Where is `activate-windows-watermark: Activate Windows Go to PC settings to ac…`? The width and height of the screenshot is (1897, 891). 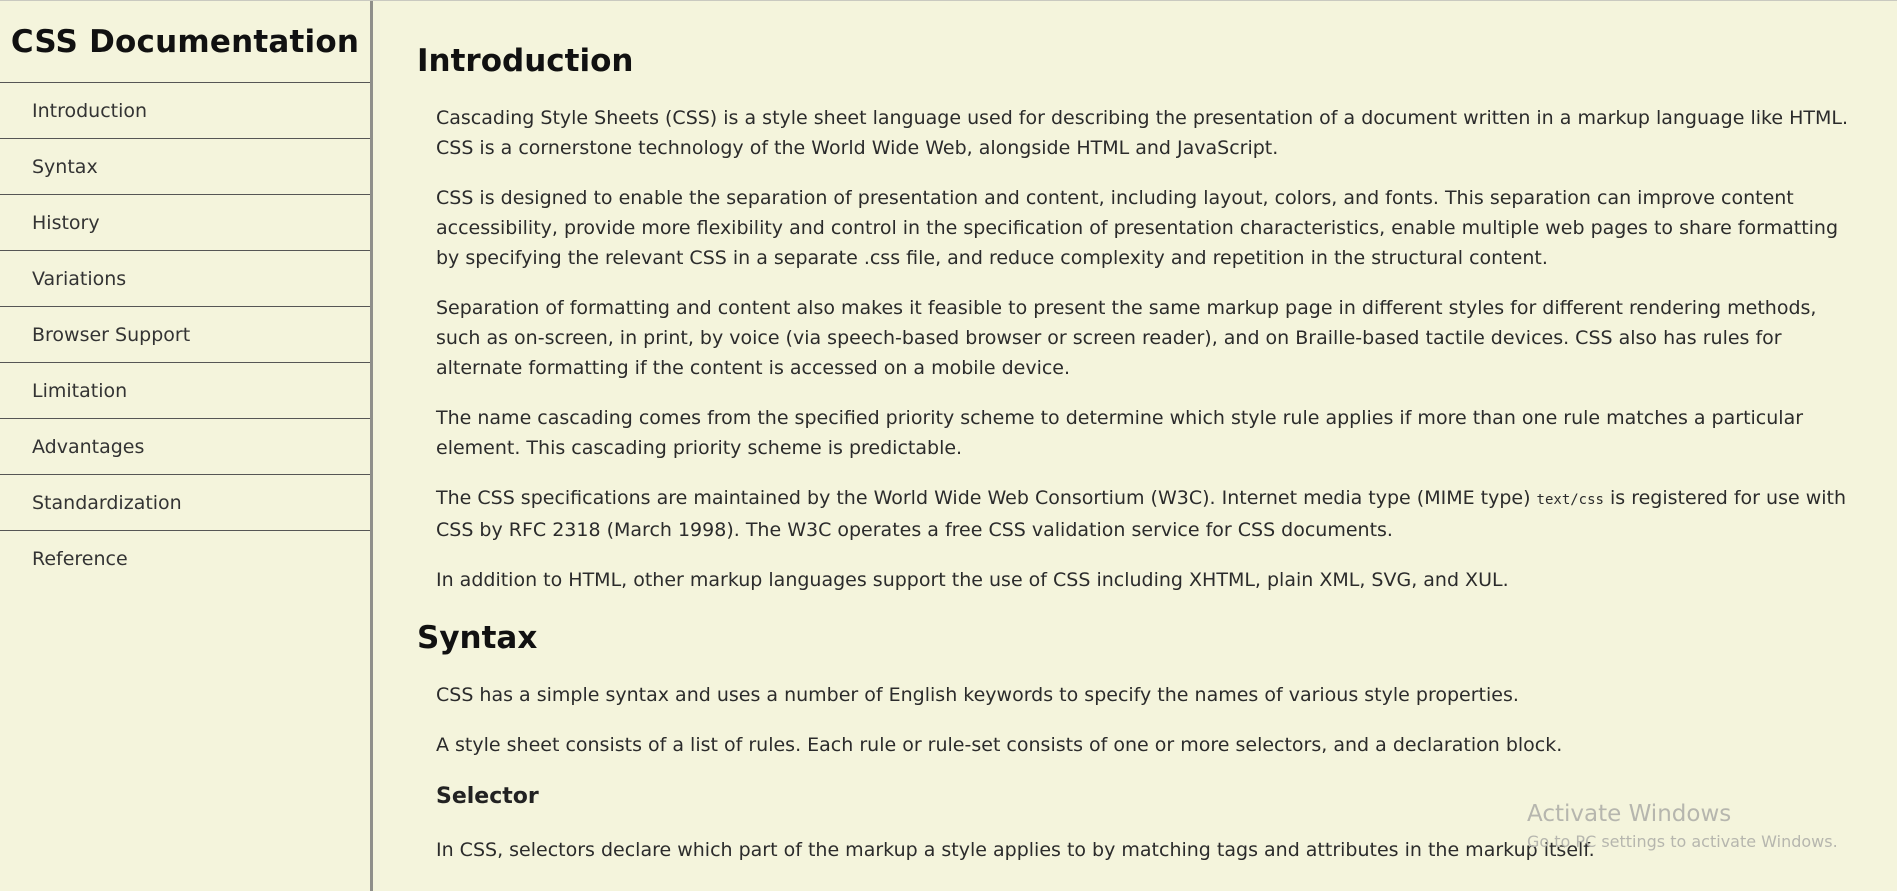 activate-windows-watermark: Activate Windows Go to PC settings to ac… is located at coordinates (1682, 826).